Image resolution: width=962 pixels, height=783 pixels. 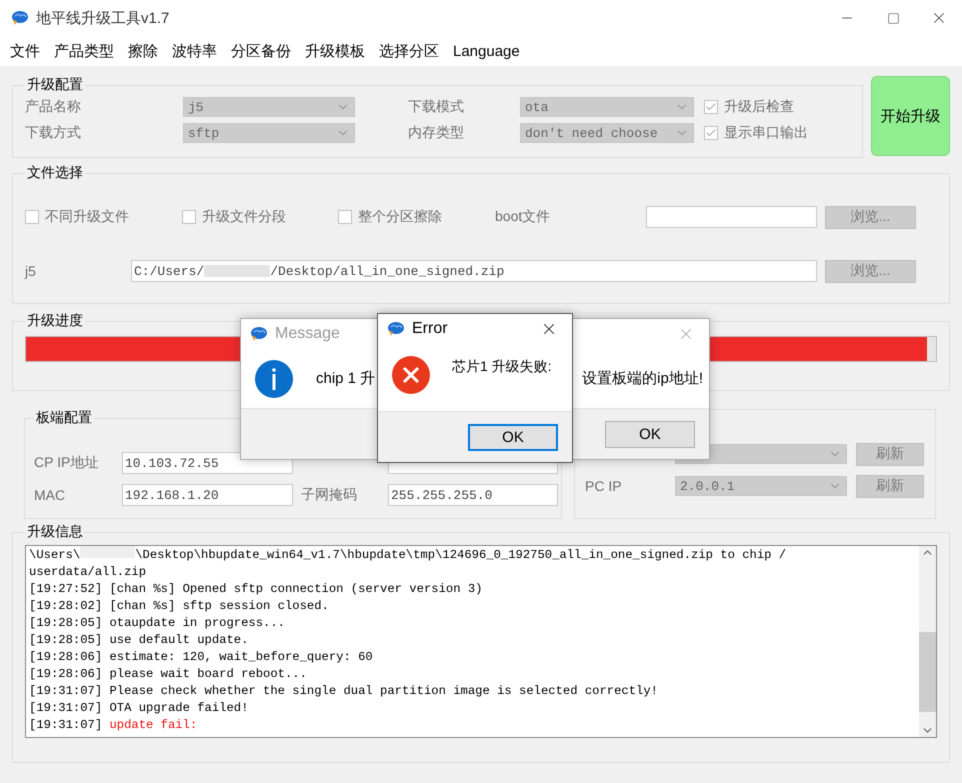 I want to click on field-label: 下载模式, so click(x=436, y=107).